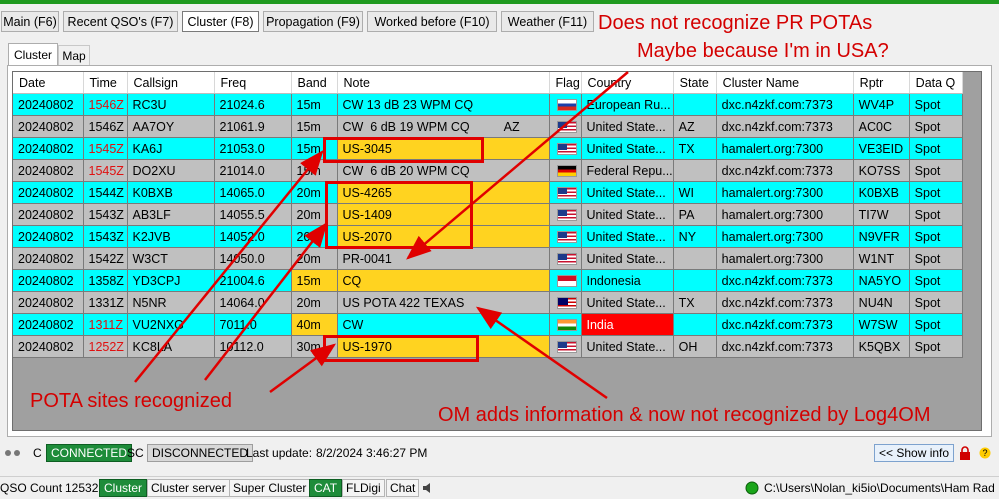 This screenshot has width=999, height=499. I want to click on arrow-to-pr0041, so click(517, 165).